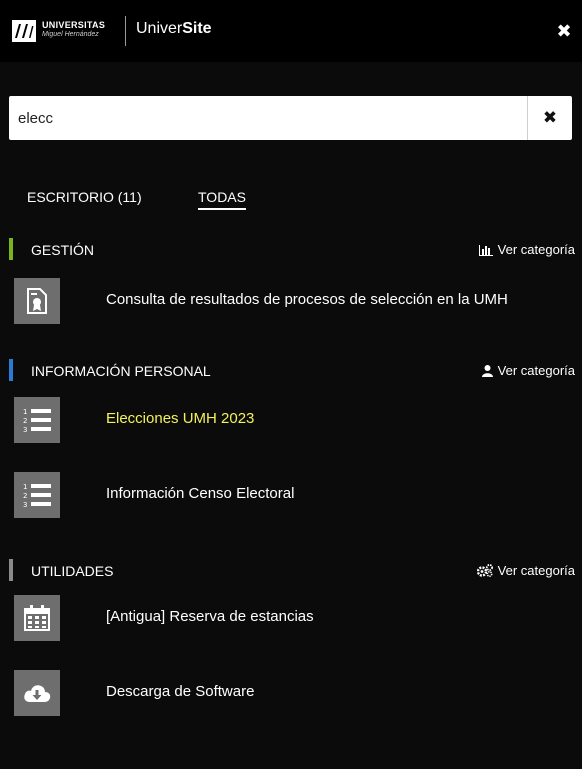 The width and height of the screenshot is (582, 769). What do you see at coordinates (200, 493) in the screenshot?
I see `item-label: Información Censo Electoral` at bounding box center [200, 493].